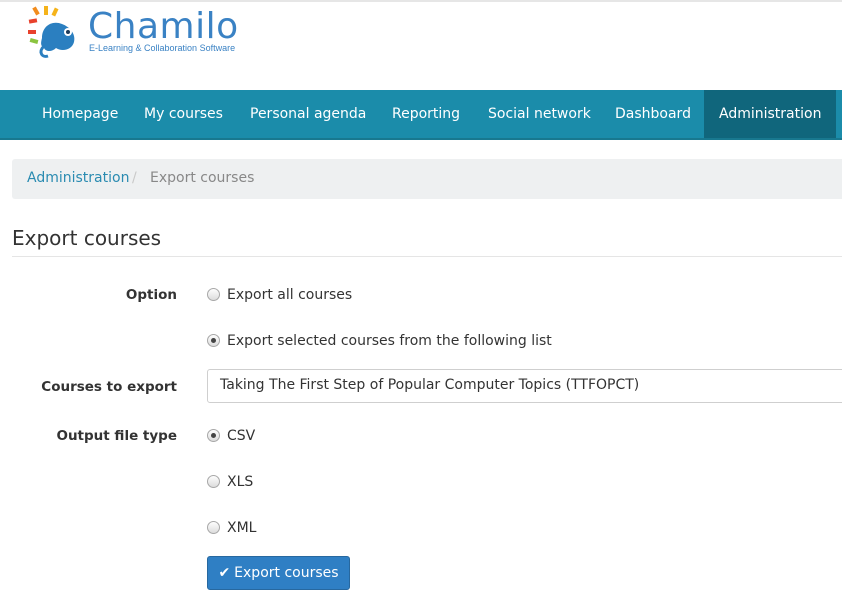 This screenshot has width=842, height=593. I want to click on check-icon: ✔, so click(224, 573).